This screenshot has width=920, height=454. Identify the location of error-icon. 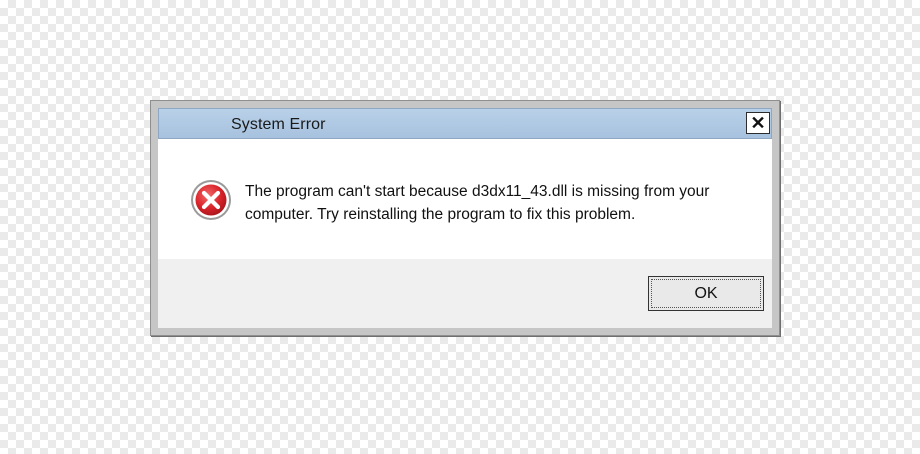
(211, 200).